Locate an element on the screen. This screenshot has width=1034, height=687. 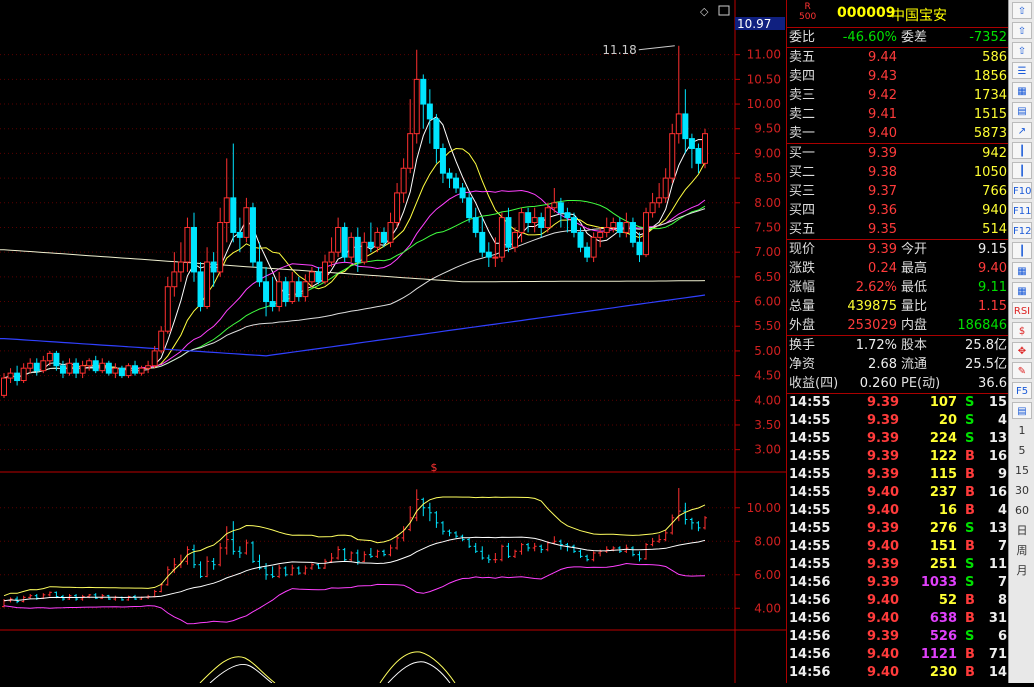
asks-volume: 1515 is located at coordinates (990, 114).